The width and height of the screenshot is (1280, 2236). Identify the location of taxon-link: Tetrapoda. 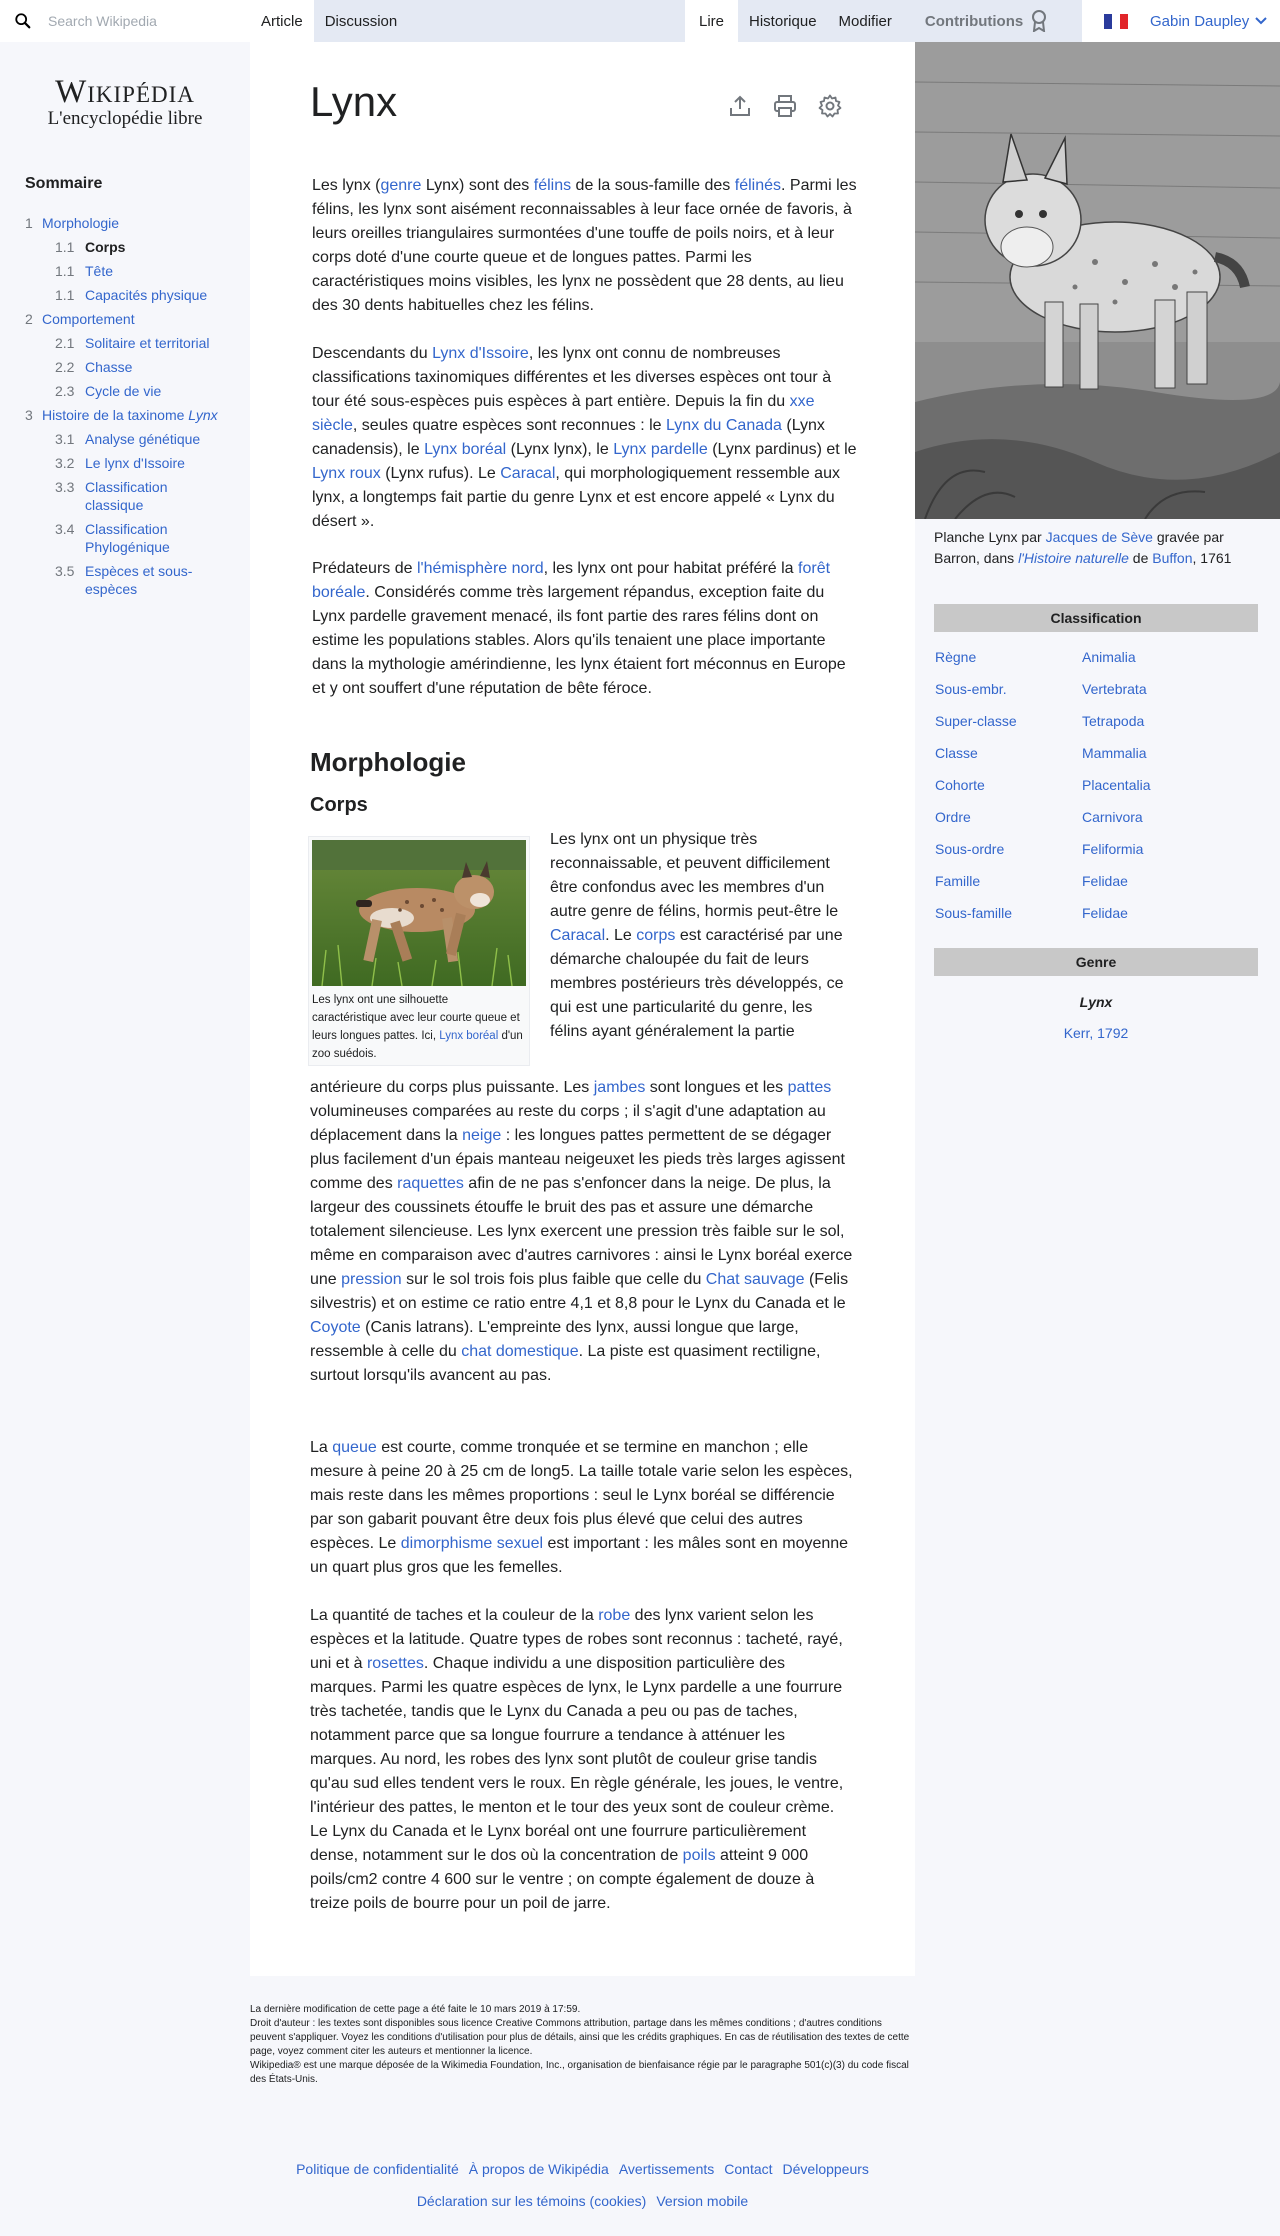
(1154, 721).